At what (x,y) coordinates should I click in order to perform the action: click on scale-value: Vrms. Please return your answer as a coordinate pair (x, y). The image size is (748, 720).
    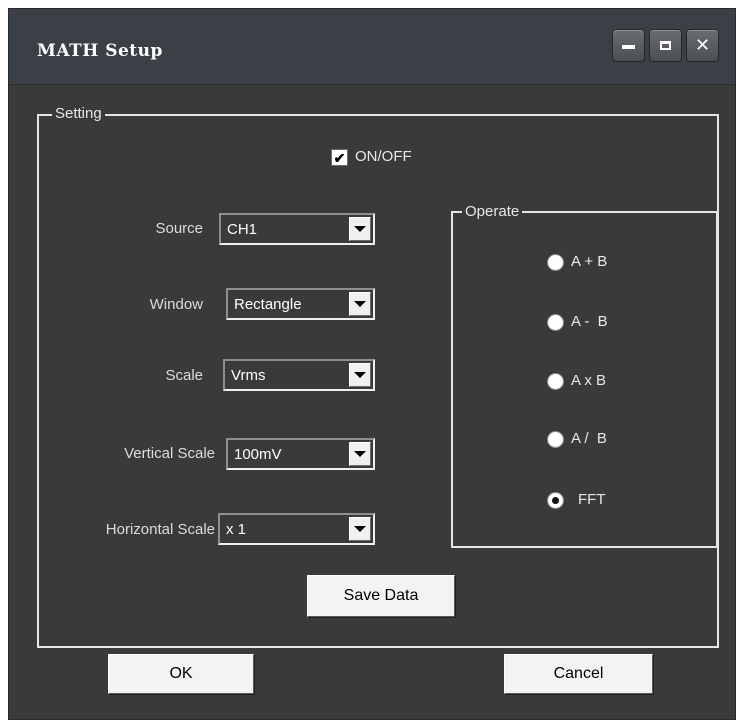
    Looking at the image, I should click on (248, 375).